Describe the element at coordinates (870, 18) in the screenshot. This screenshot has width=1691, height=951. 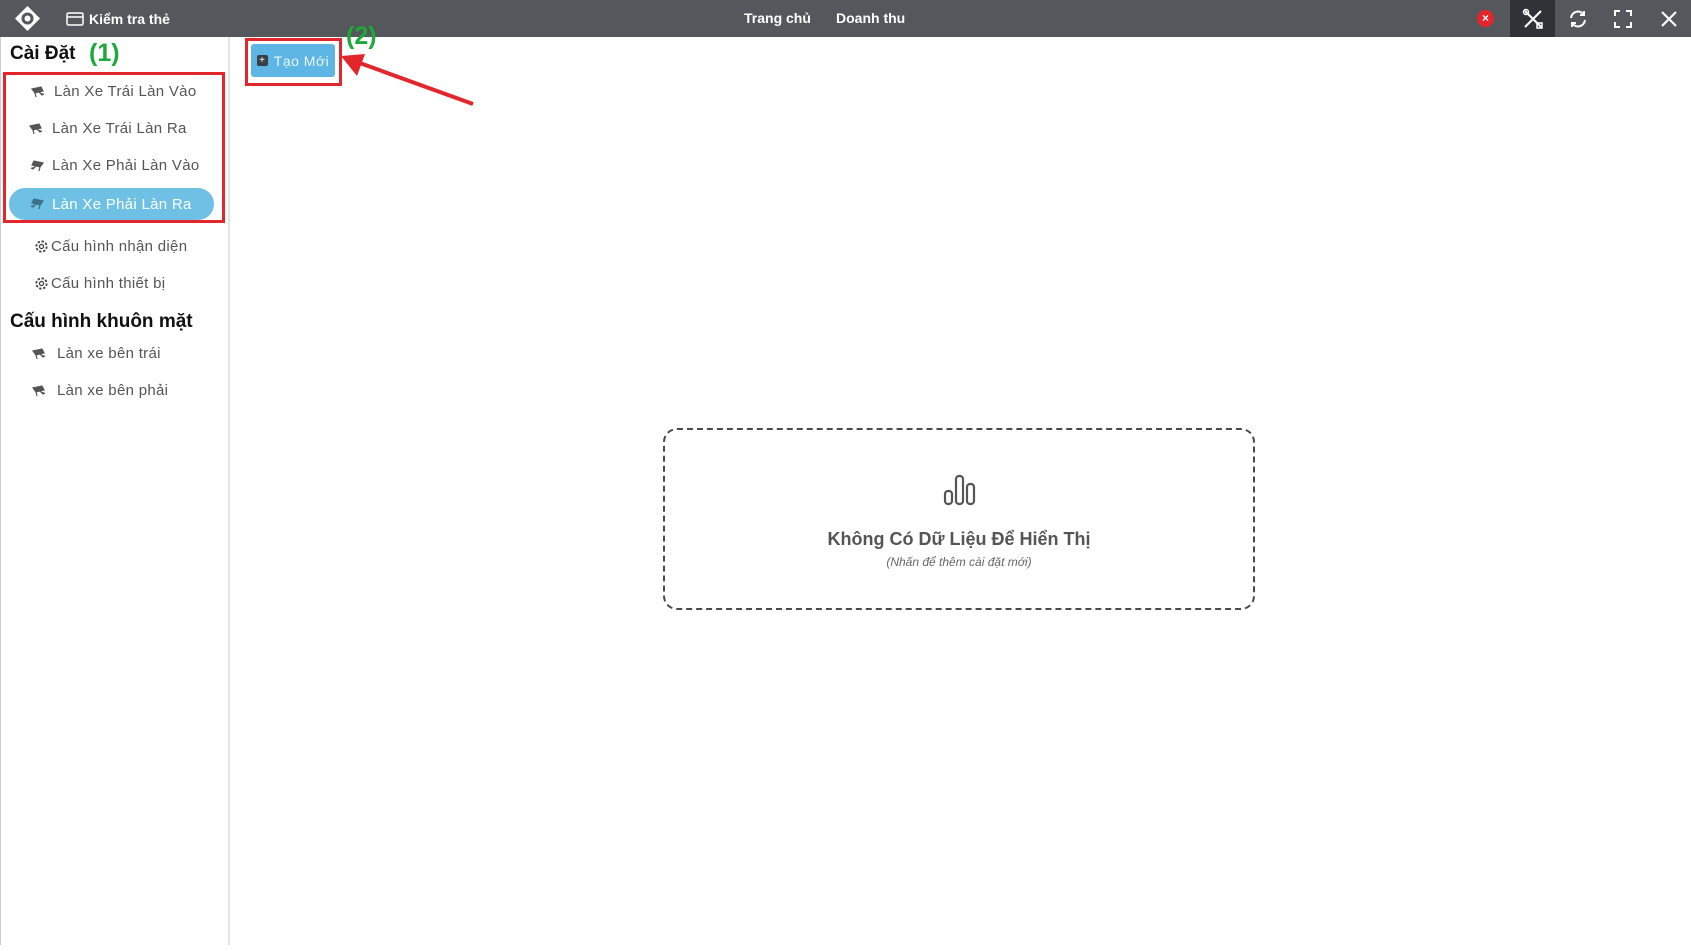
I see `nav-revenue: Doanh thu` at that location.